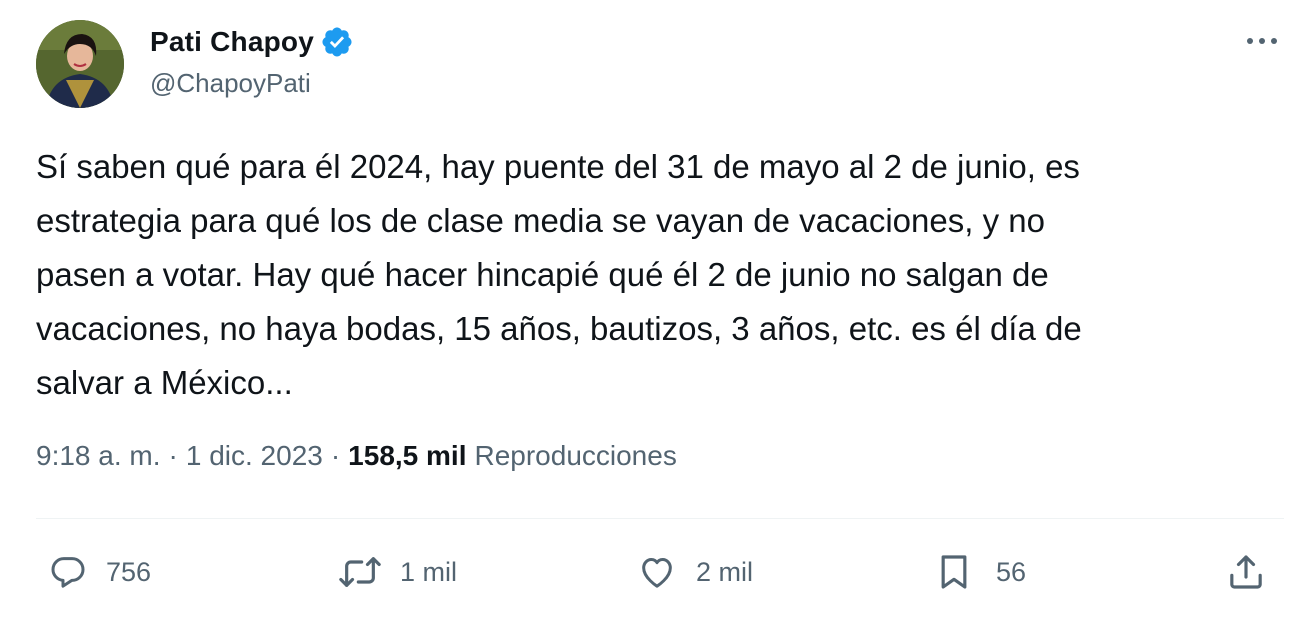 Image resolution: width=1313 pixels, height=620 pixels. What do you see at coordinates (1011, 571) in the screenshot?
I see `bookmark-count: 56` at bounding box center [1011, 571].